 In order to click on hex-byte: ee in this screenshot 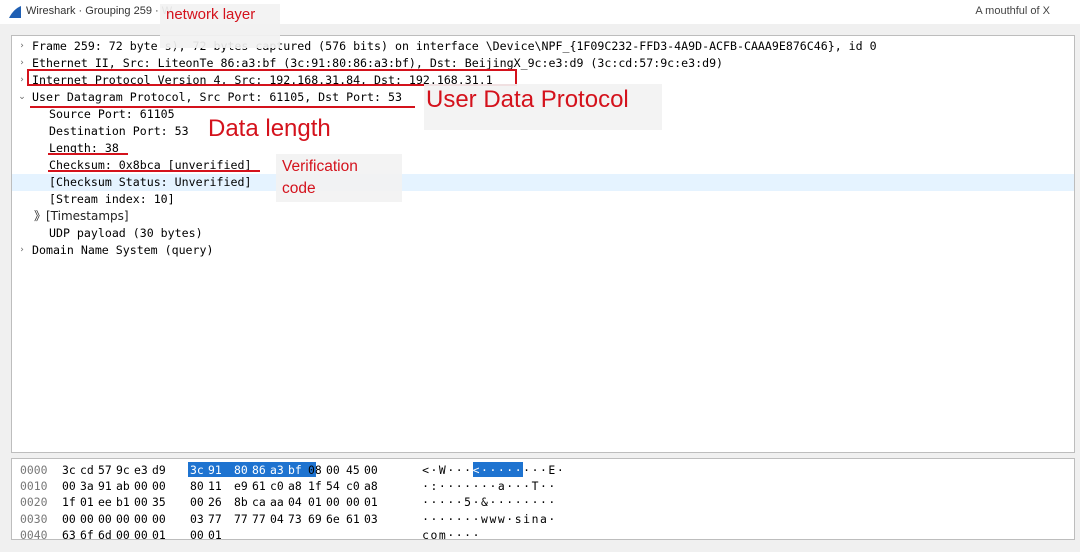, I will do `click(107, 502)`.